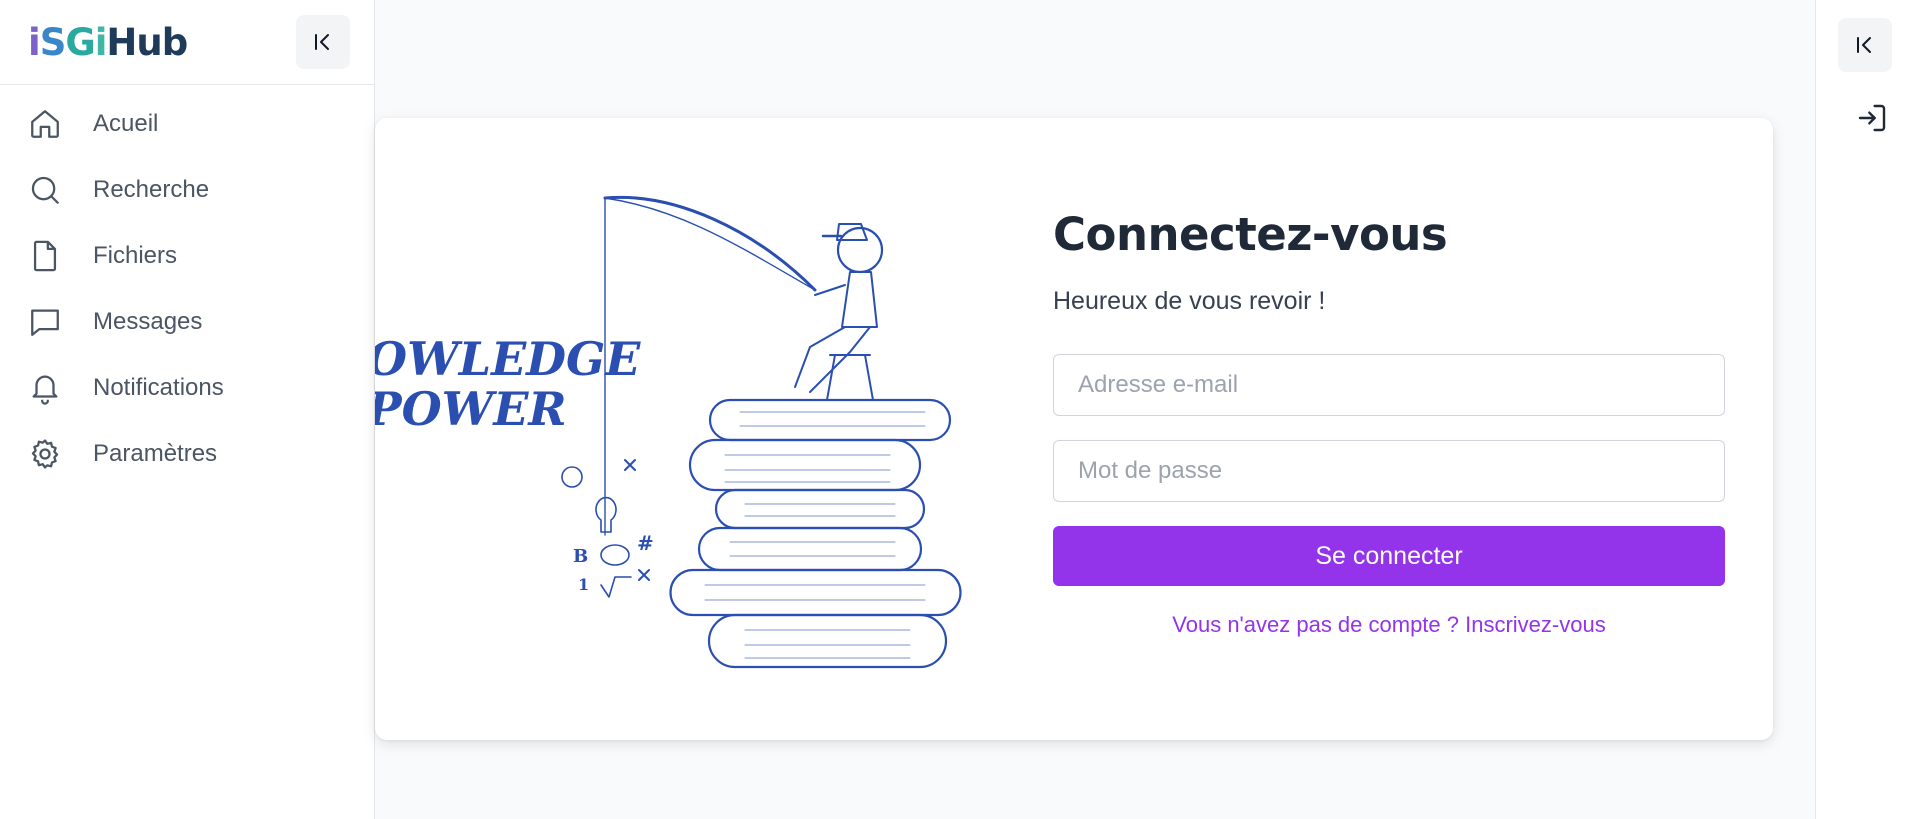 Image resolution: width=1906 pixels, height=819 pixels. What do you see at coordinates (45, 322) in the screenshot?
I see `message-icon` at bounding box center [45, 322].